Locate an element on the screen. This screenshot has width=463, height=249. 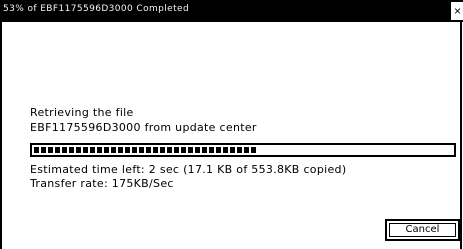
progress-fill is located at coordinates (145, 150).